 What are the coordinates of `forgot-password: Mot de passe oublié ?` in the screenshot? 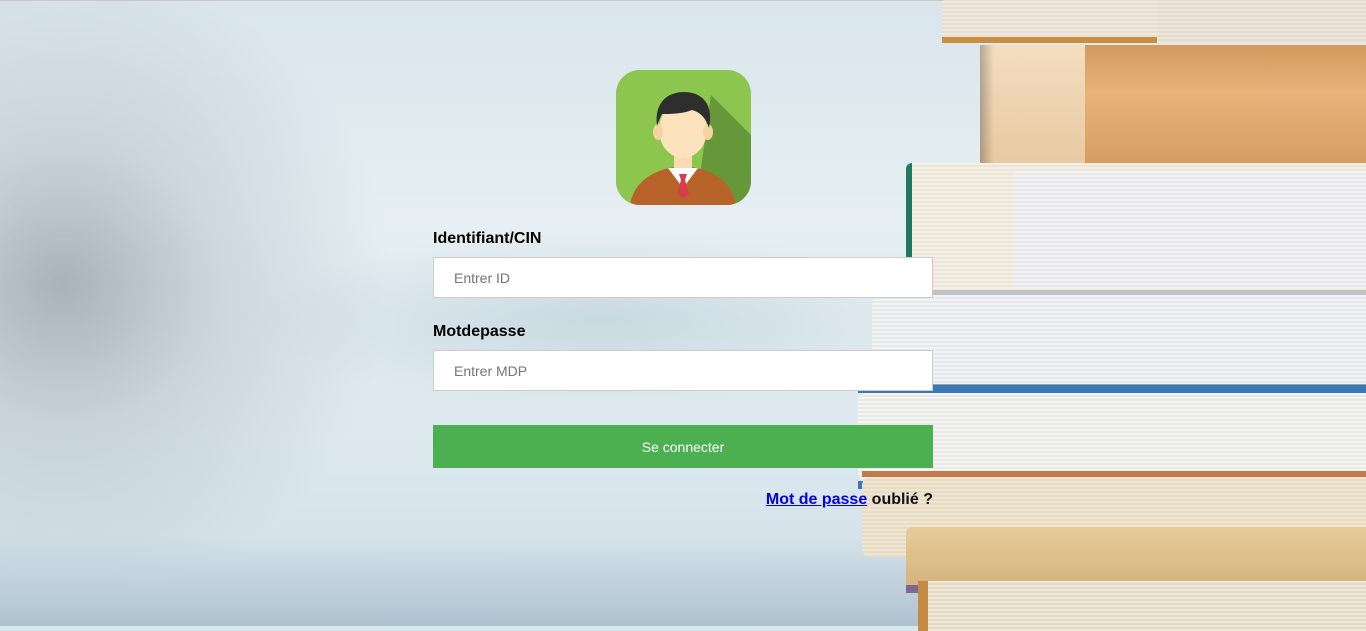 It's located at (849, 500).